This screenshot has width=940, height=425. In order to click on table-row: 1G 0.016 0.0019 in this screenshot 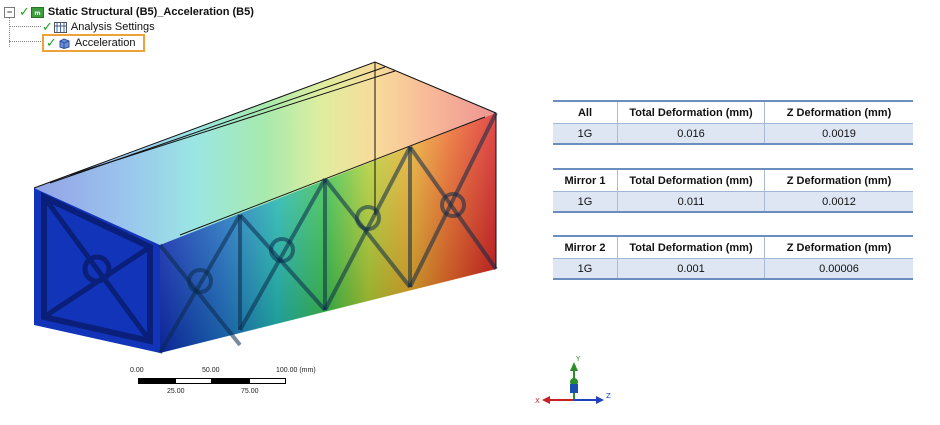, I will do `click(733, 133)`.